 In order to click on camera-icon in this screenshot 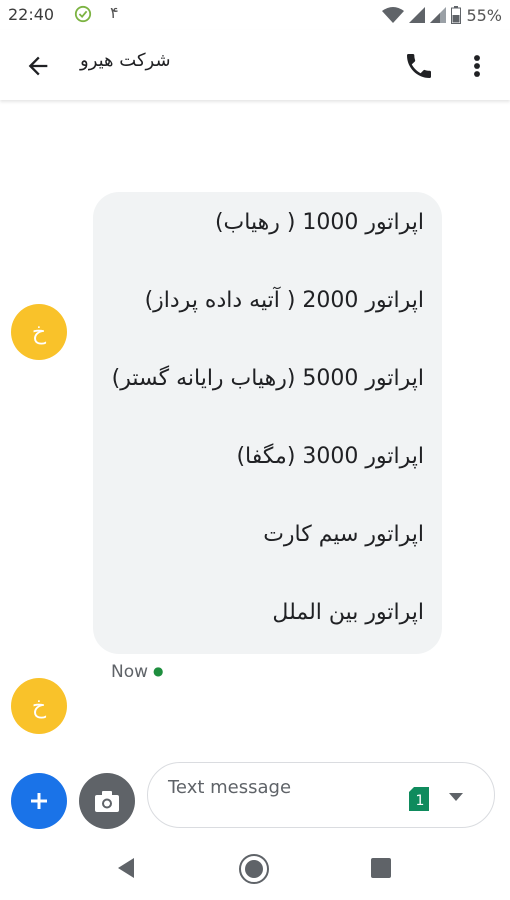, I will do `click(107, 801)`.